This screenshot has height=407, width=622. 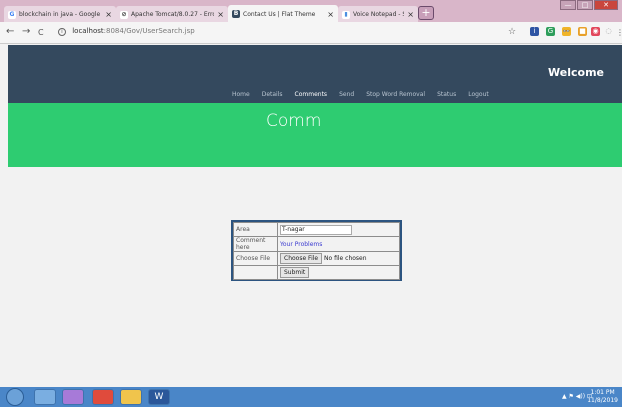 I want to click on new-tab-button: +, so click(x=426, y=13).